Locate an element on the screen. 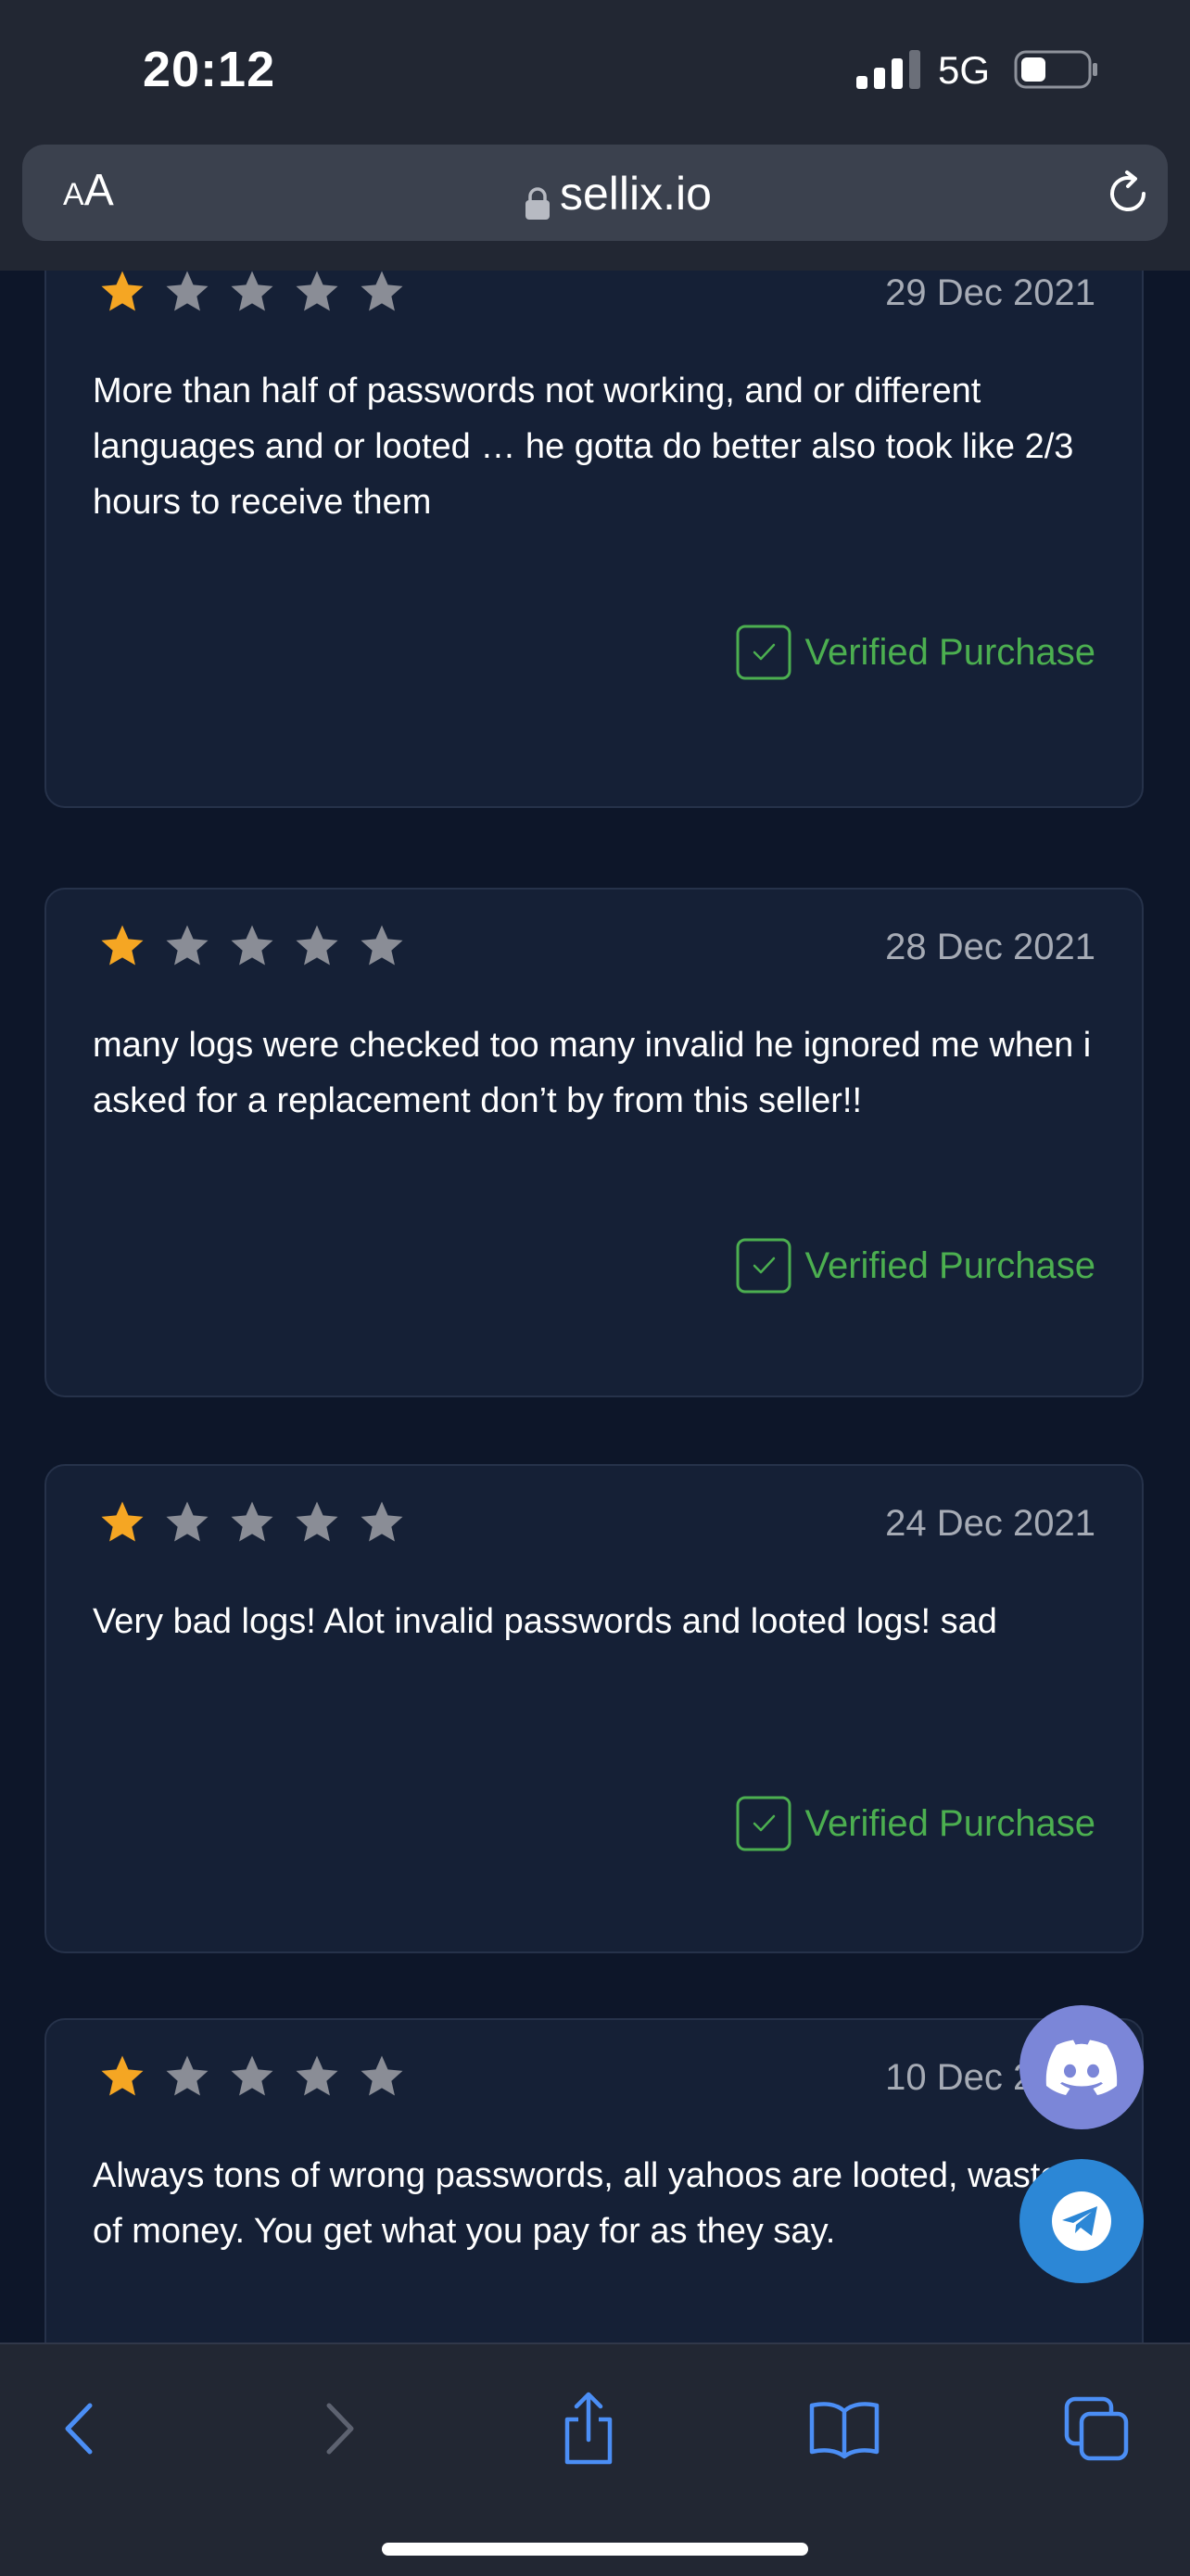 The width and height of the screenshot is (1190, 2576). browser-header: AA sellix.io is located at coordinates (595, 201).